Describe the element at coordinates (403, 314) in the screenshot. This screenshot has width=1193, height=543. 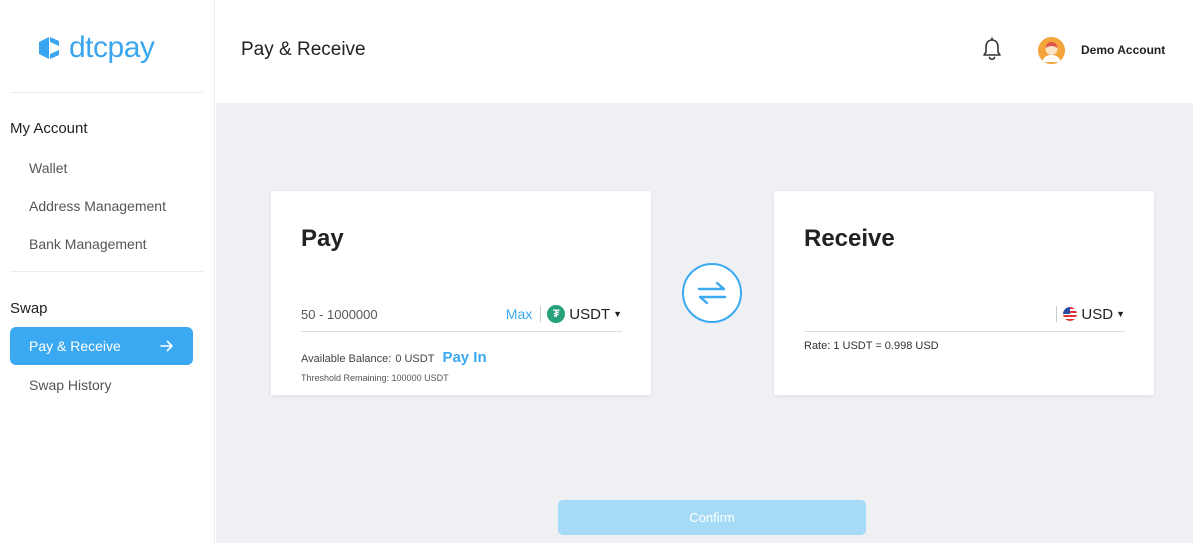
I see `pay-amount-input` at that location.